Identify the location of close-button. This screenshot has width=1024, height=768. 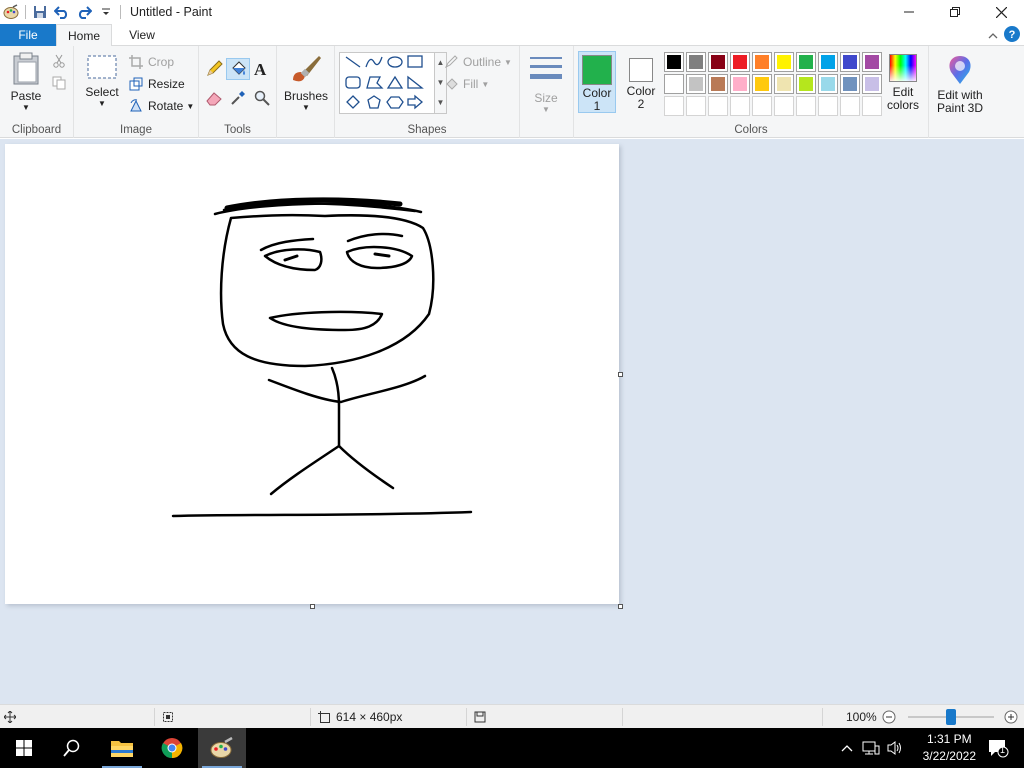
(1001, 12).